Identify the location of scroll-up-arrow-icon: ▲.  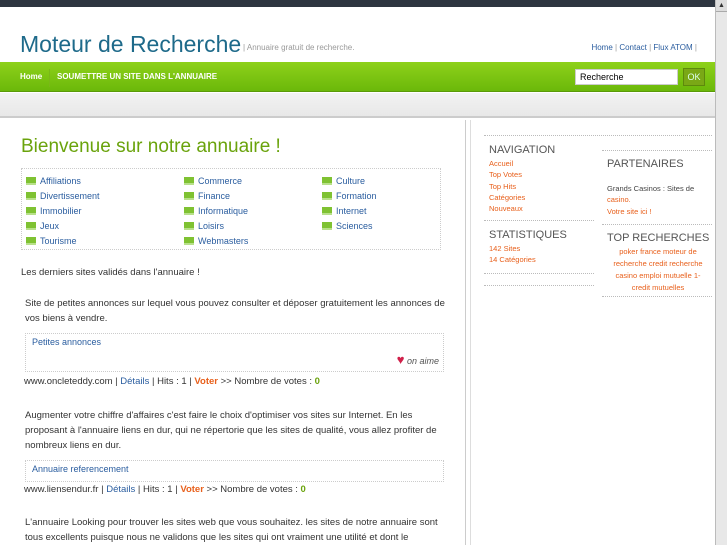
(721, 6).